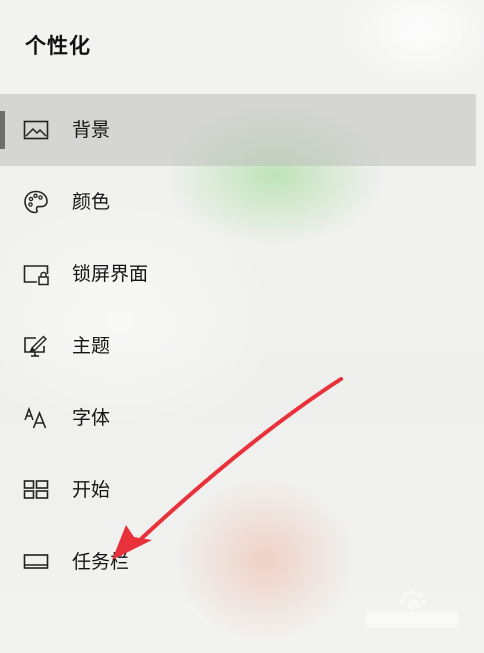  Describe the element at coordinates (36, 274) in the screenshot. I see `lock-screen-icon` at that location.